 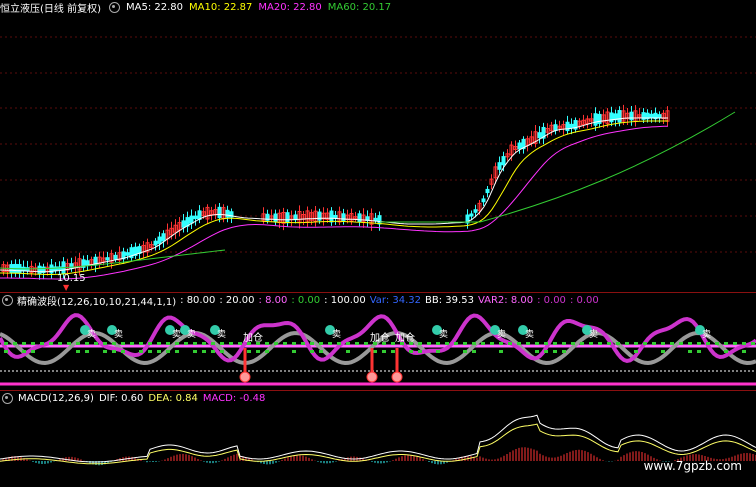 I want to click on dif-line, so click(x=378, y=438).